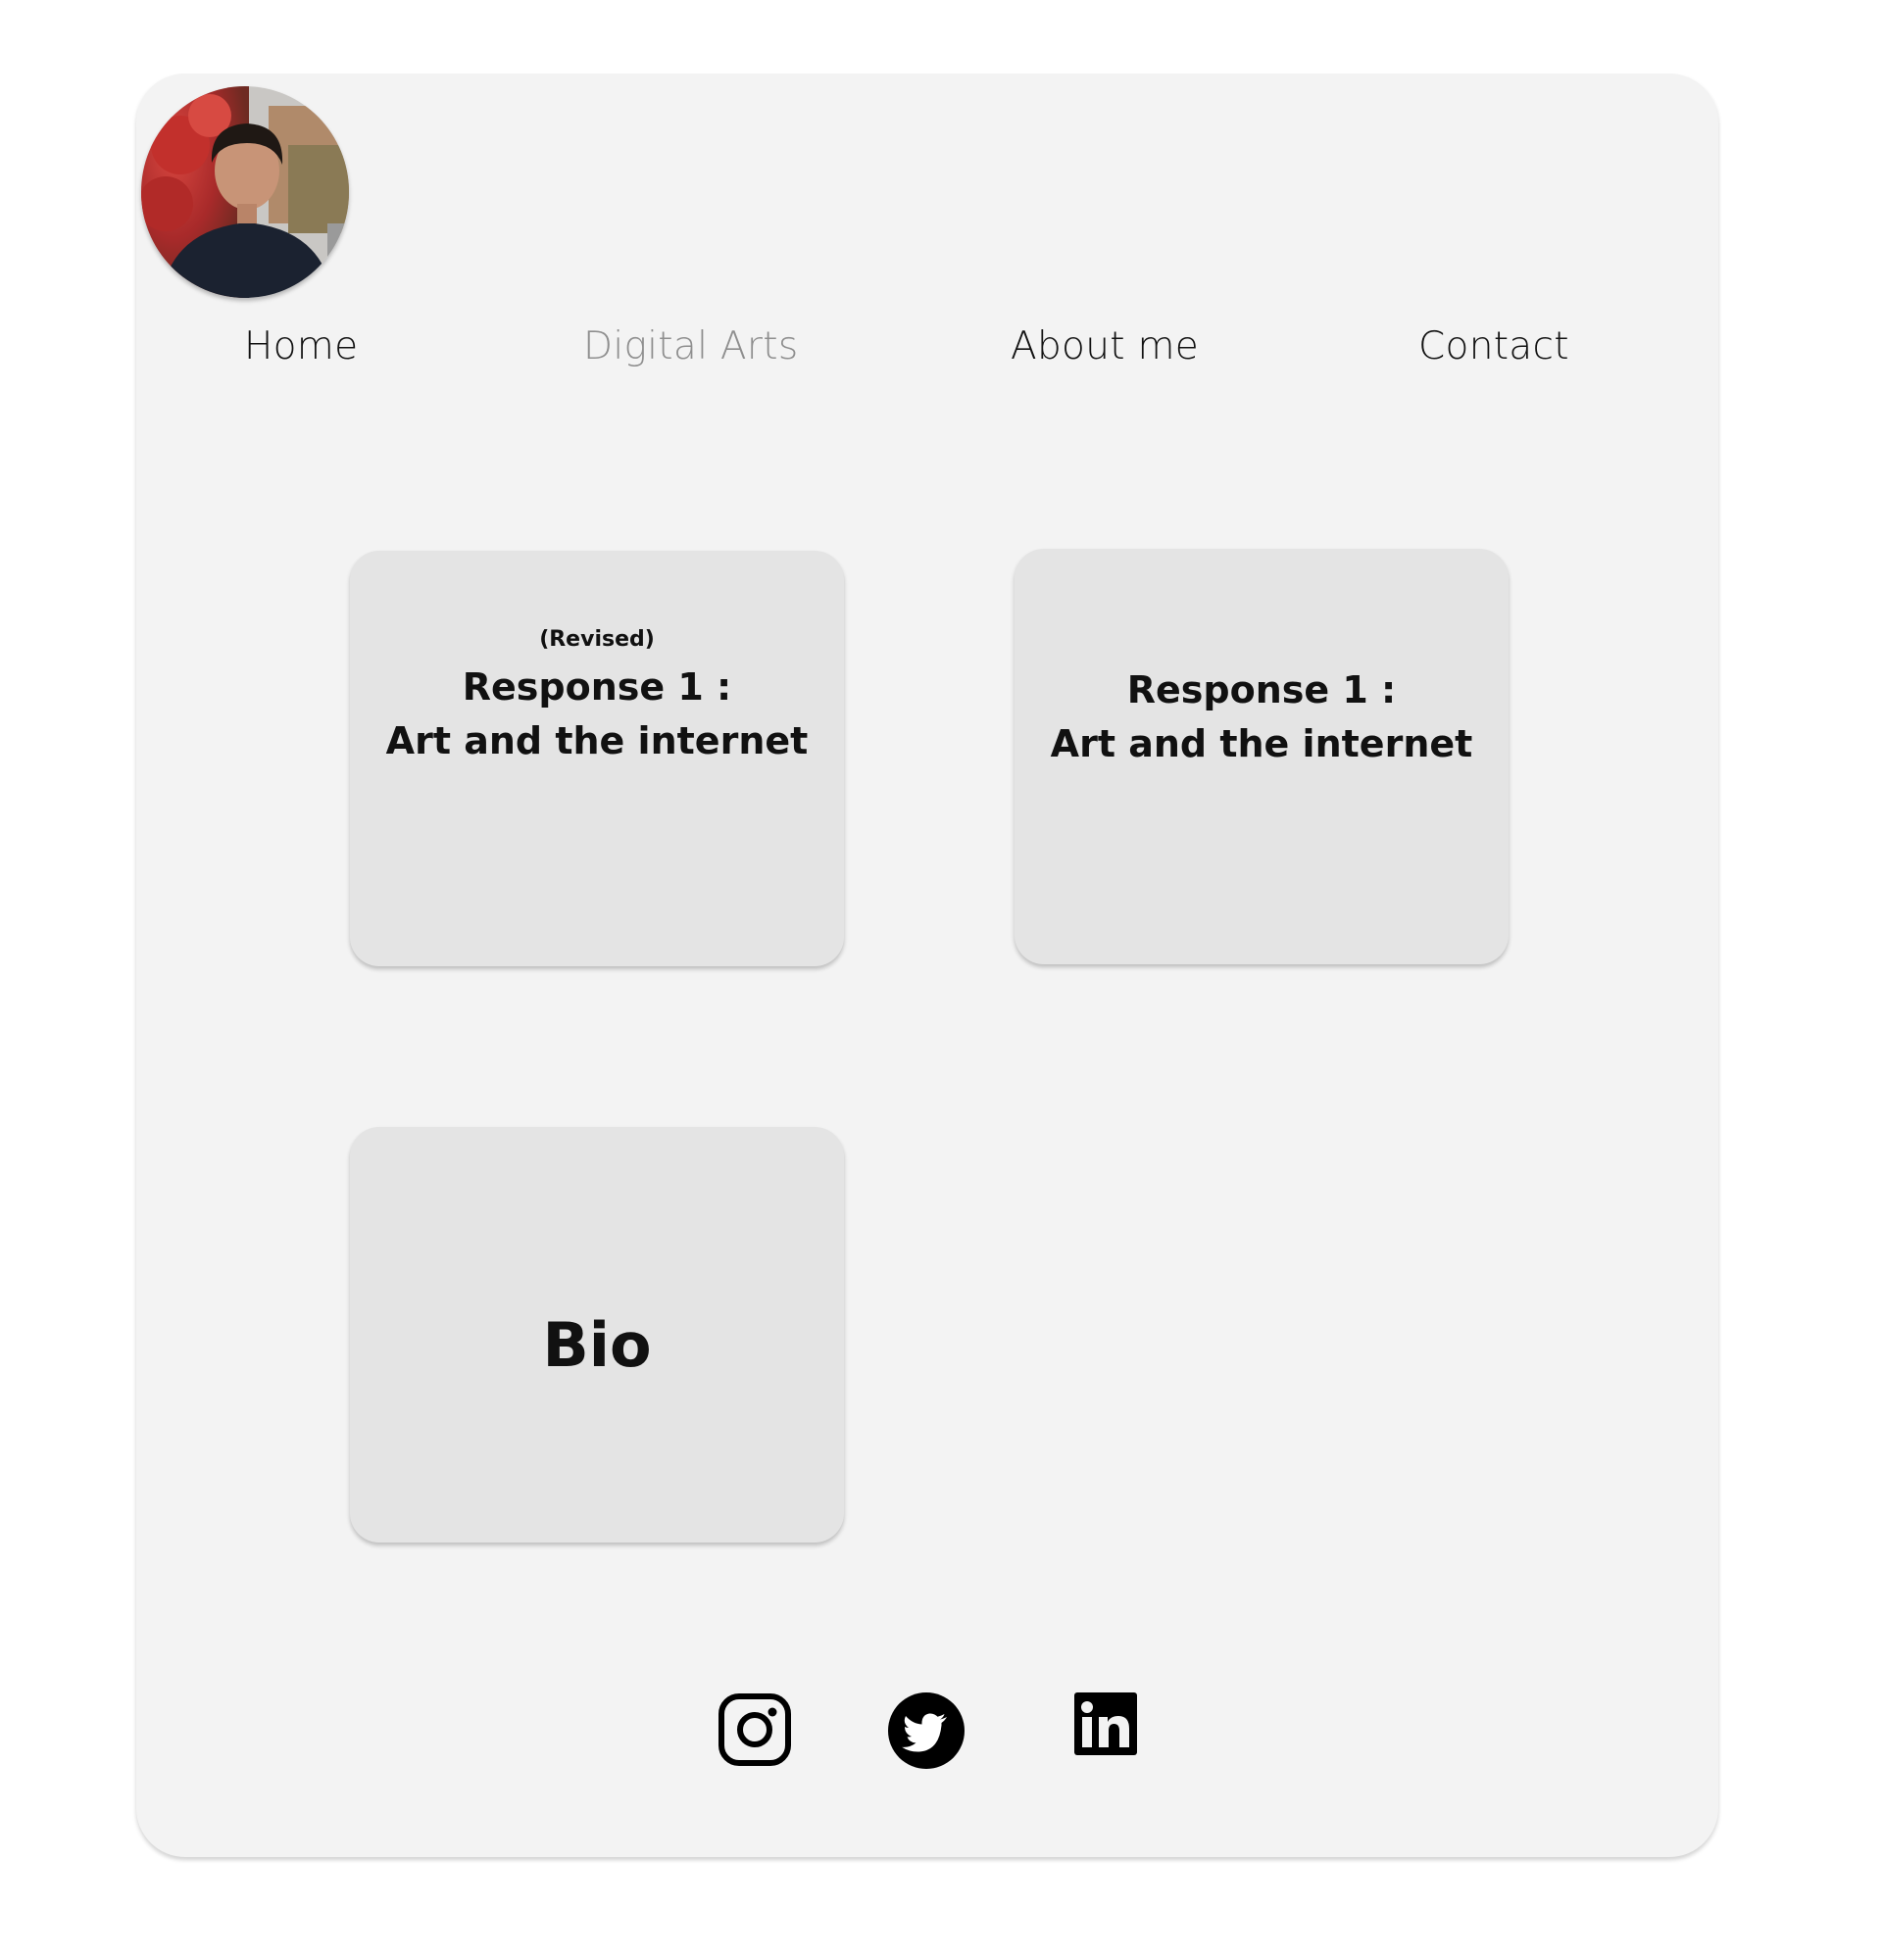 The height and width of the screenshot is (1960, 1882). Describe the element at coordinates (1106, 1723) in the screenshot. I see `linkedin-icon` at that location.